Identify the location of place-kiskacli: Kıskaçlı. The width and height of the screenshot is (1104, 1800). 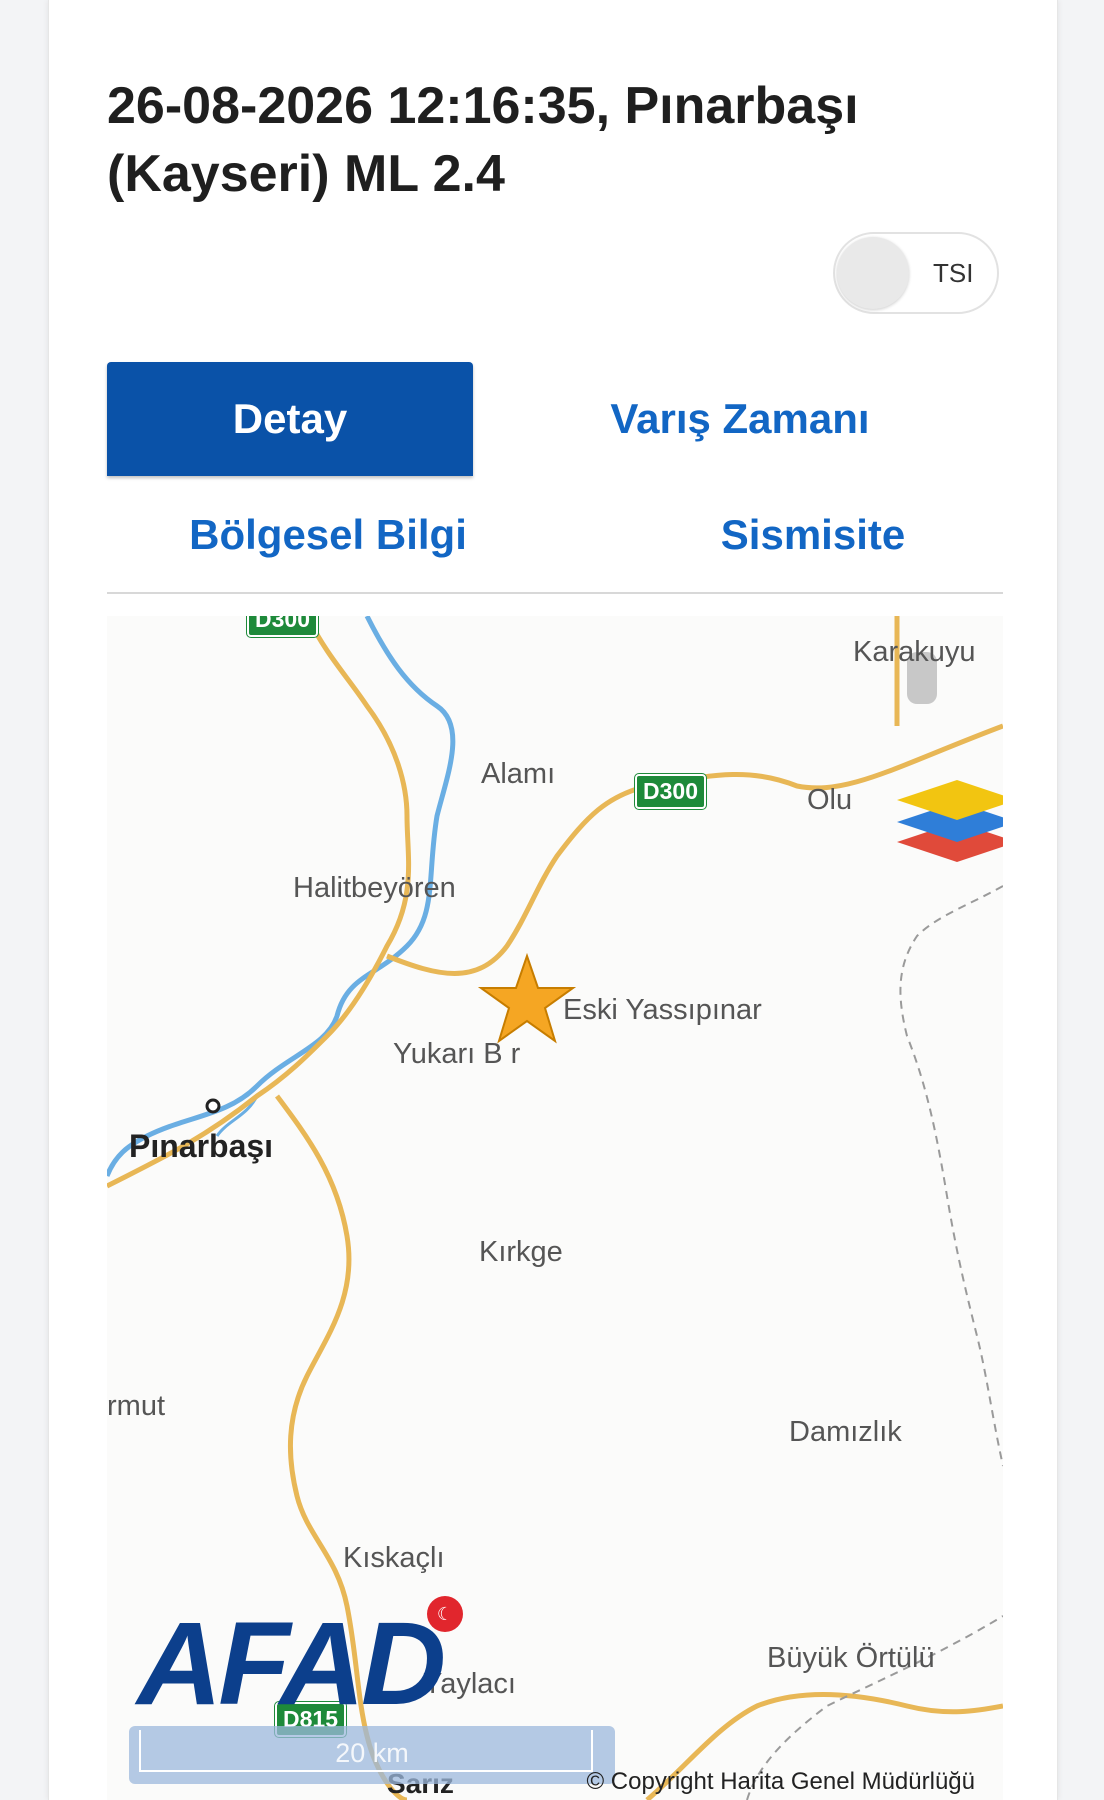
(394, 1558).